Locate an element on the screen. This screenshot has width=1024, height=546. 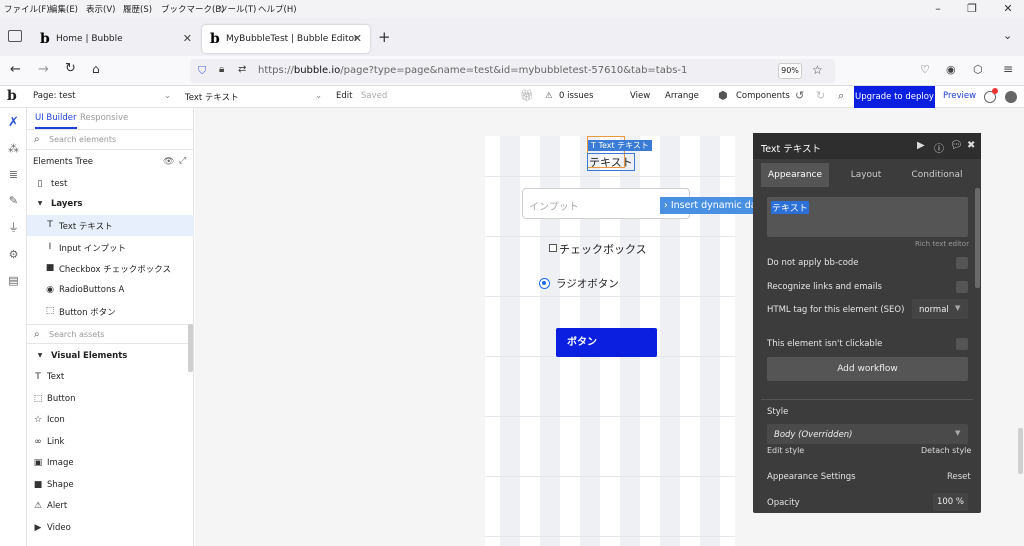
menu-view: 表示(V) is located at coordinates (100, 9).